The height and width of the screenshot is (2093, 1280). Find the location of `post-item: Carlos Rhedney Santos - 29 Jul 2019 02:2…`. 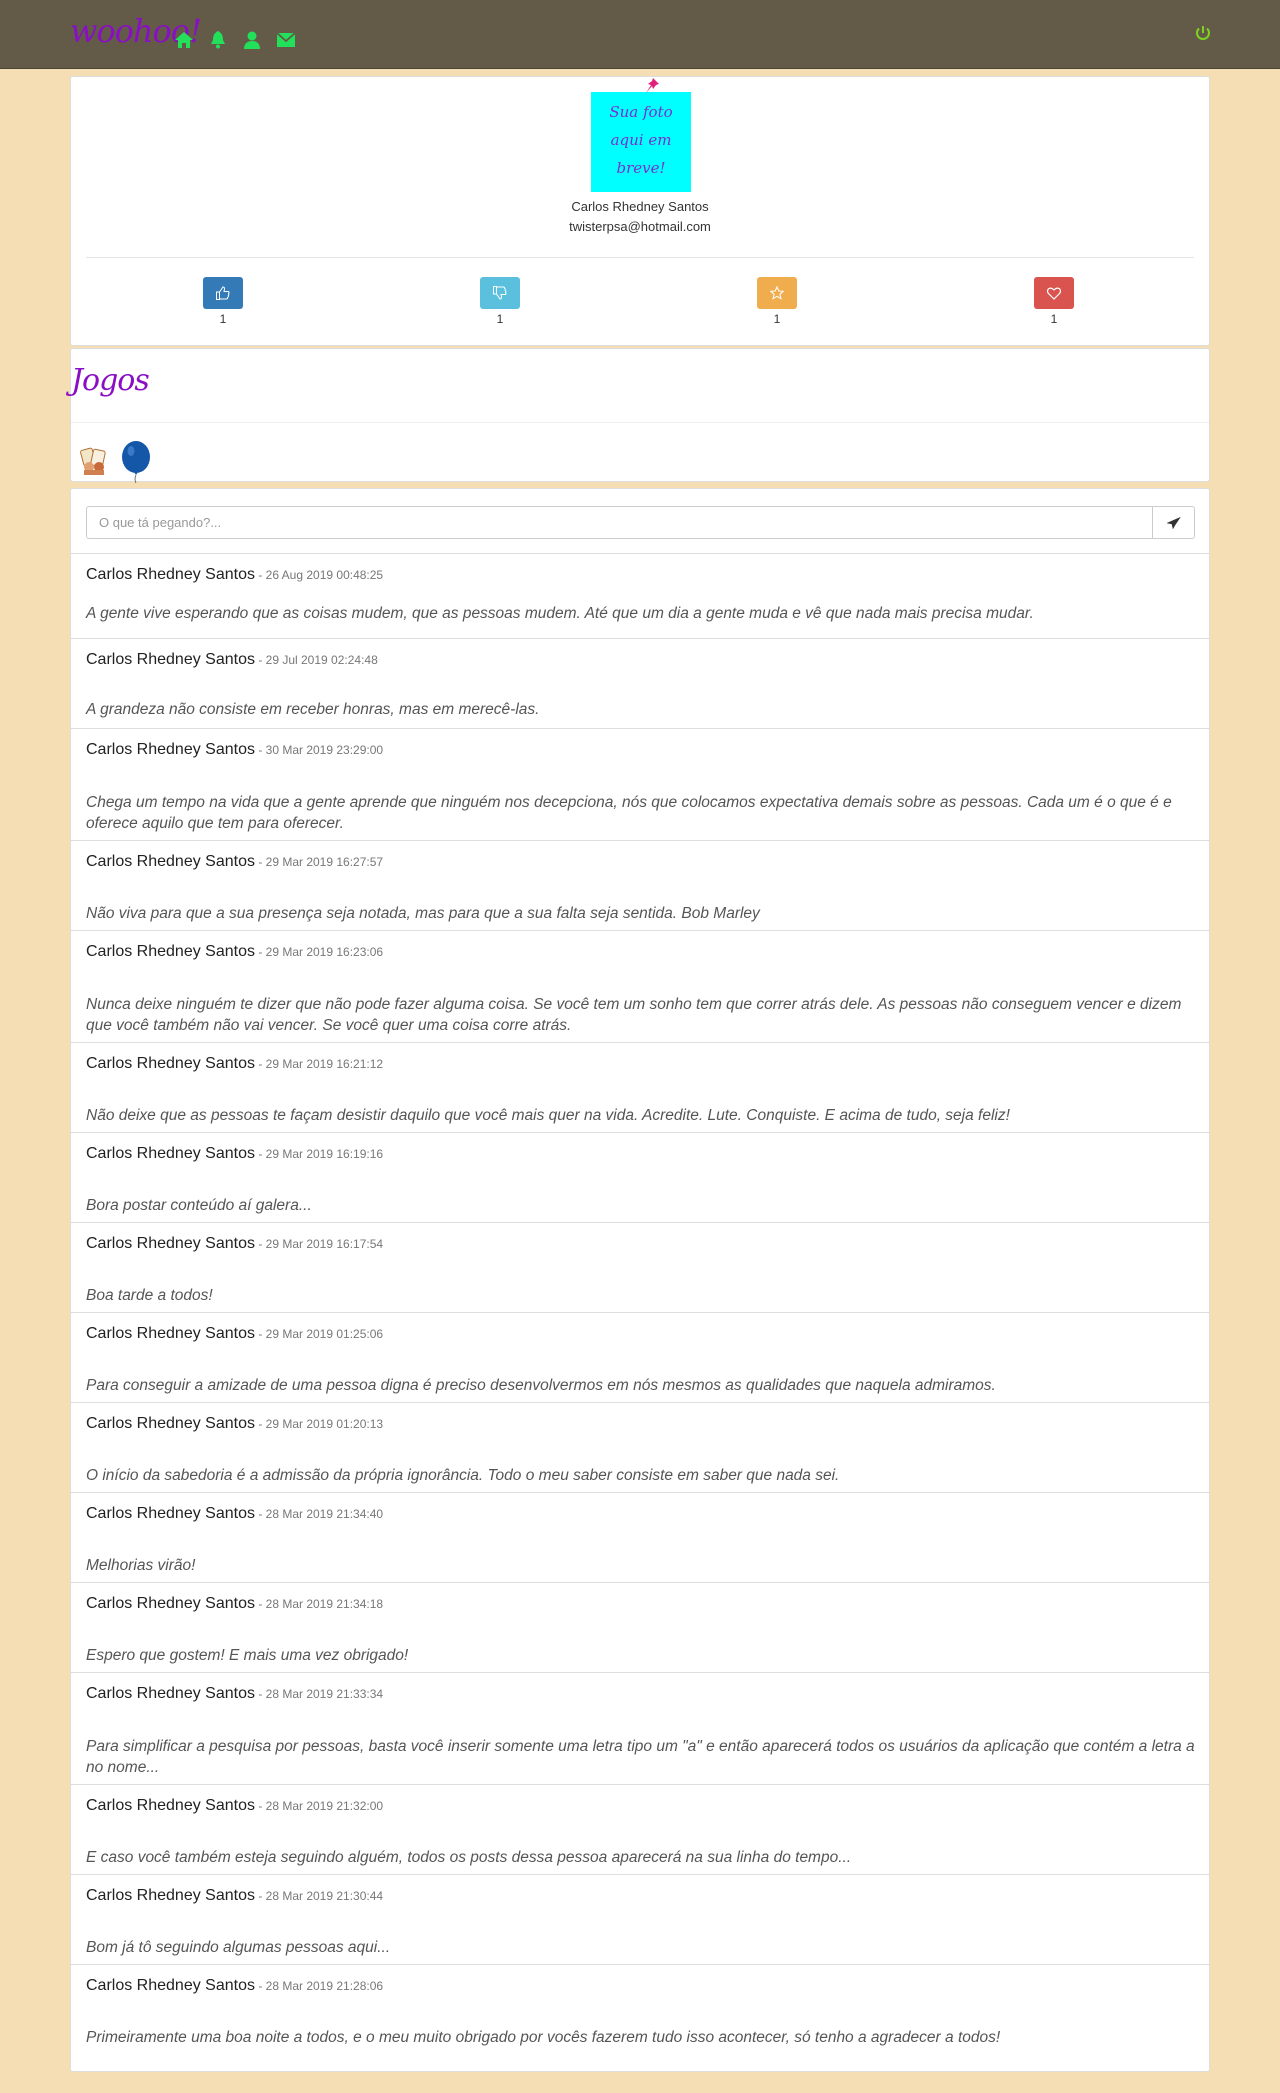

post-item: Carlos Rhedney Santos - 29 Jul 2019 02:2… is located at coordinates (640, 684).